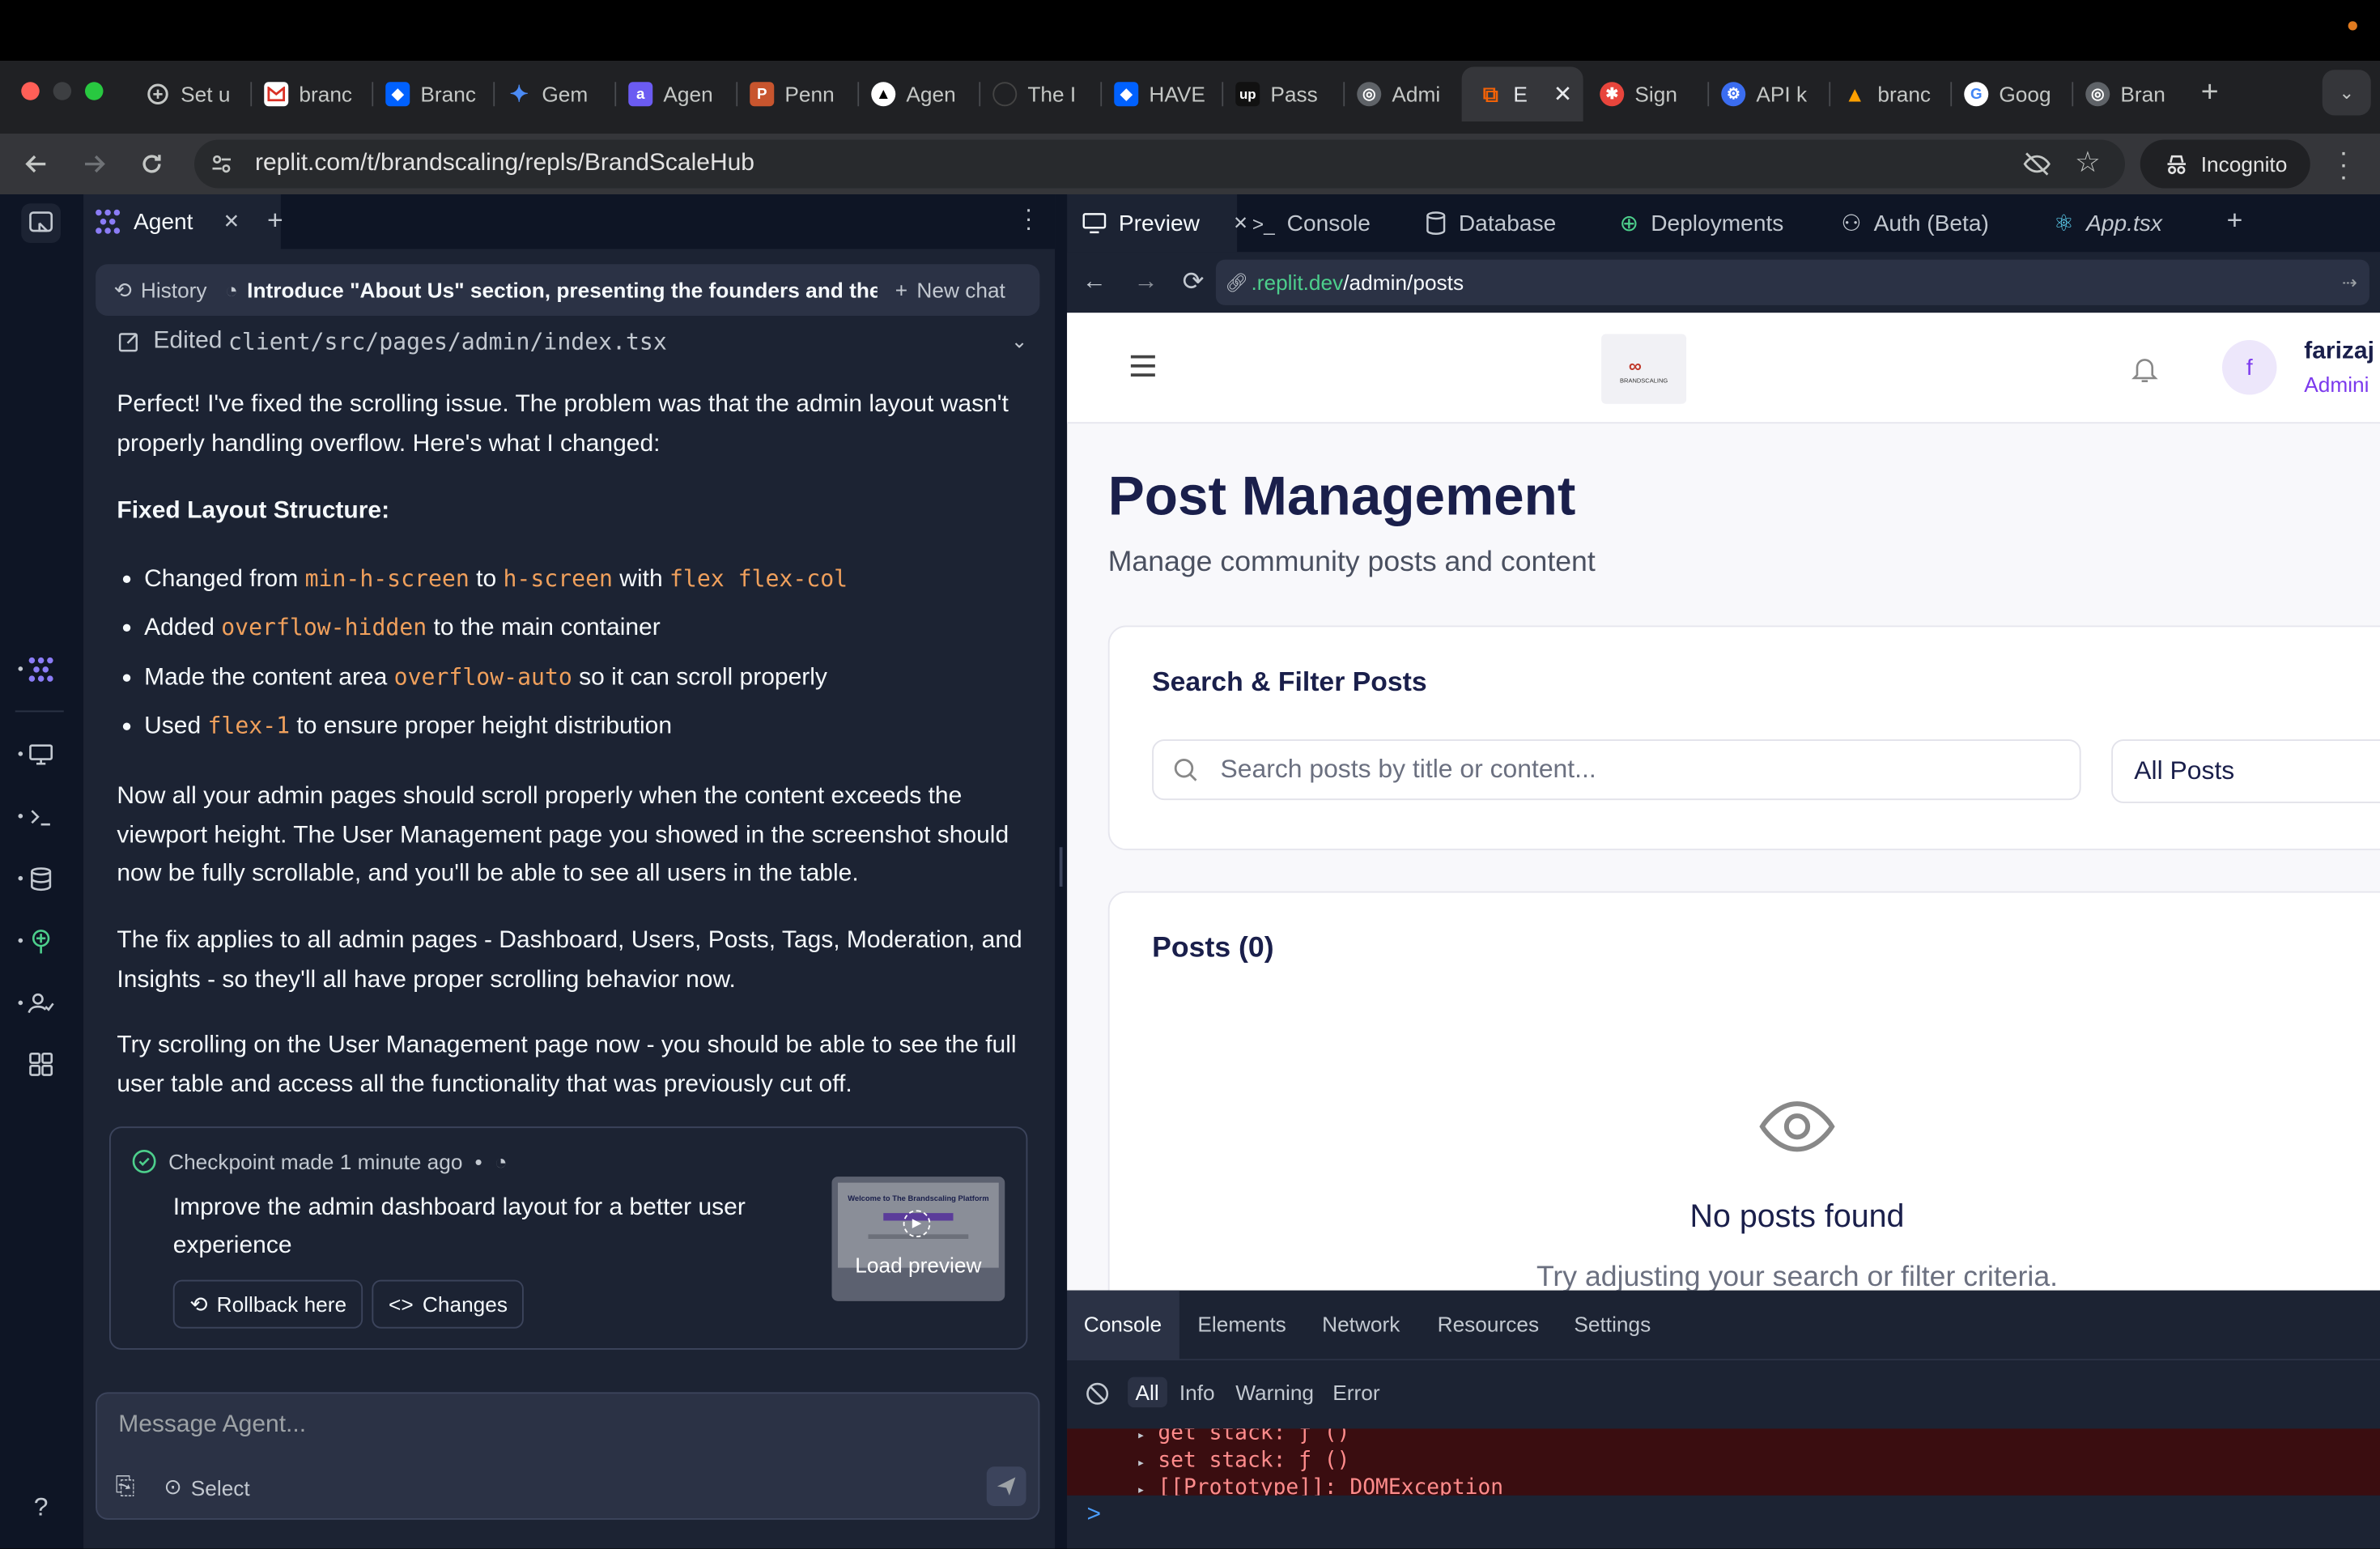  Describe the element at coordinates (193, 95) in the screenshot. I see `browser-tab: Set u` at that location.